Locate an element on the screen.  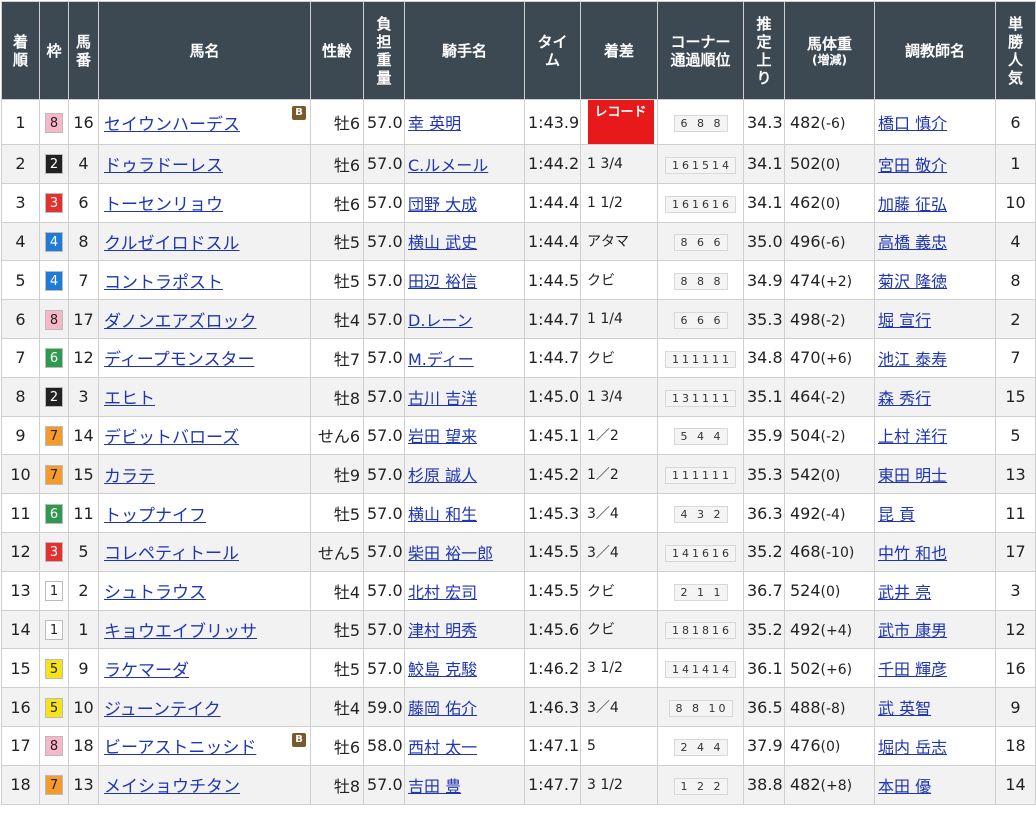
col-jockey: 騎手名 is located at coordinates (464, 50).